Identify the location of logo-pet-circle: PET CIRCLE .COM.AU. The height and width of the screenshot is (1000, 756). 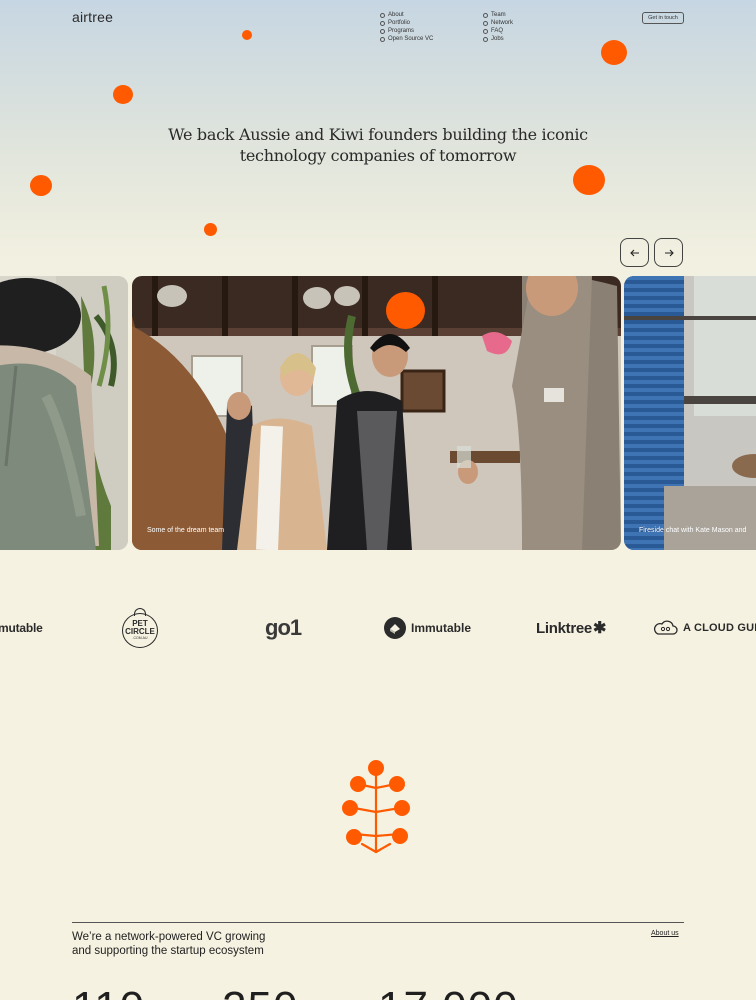
(140, 628).